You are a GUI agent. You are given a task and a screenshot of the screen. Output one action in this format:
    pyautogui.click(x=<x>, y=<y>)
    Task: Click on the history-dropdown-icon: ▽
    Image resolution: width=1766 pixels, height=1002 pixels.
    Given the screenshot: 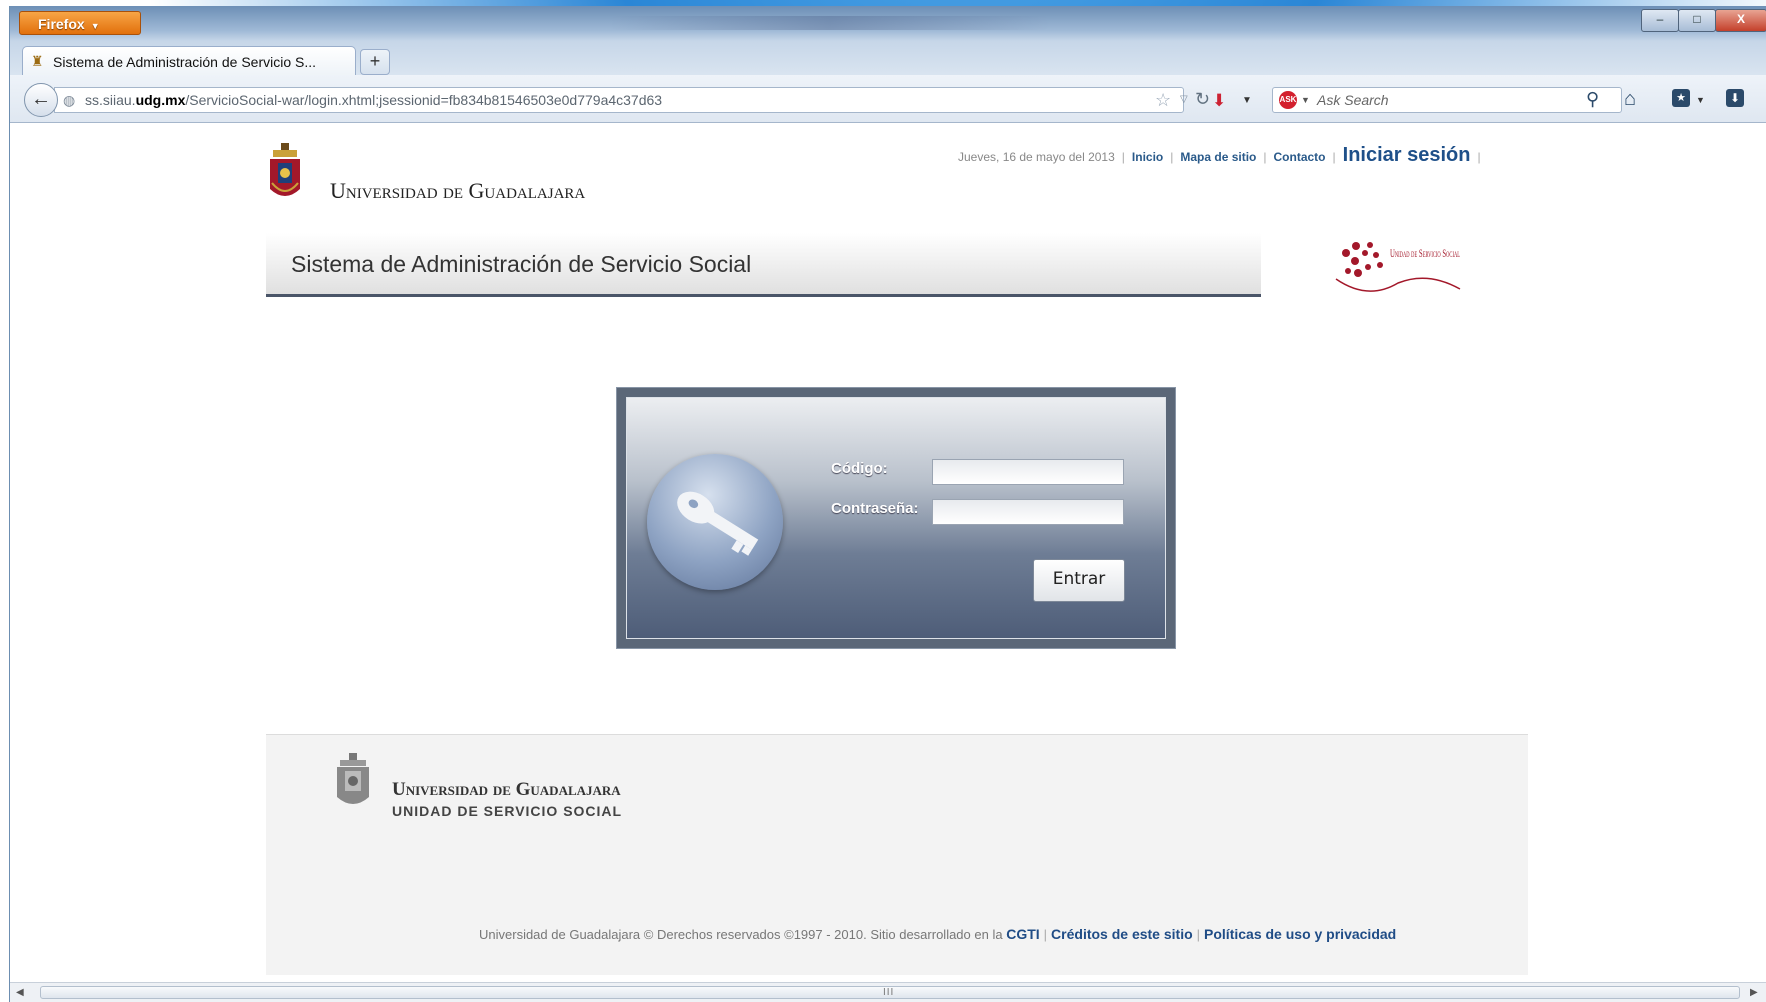 What is the action you would take?
    pyautogui.click(x=1184, y=99)
    